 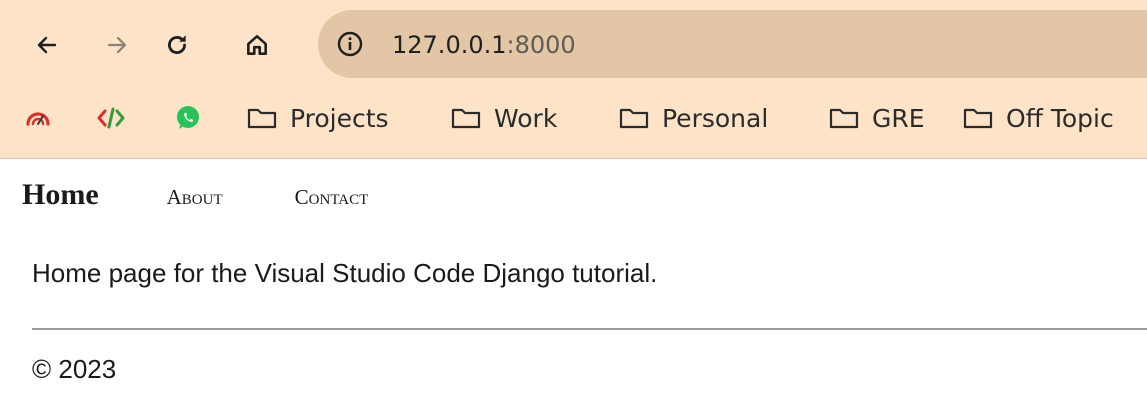 I want to click on bookmark-folder-projects: Projects, so click(x=317, y=118).